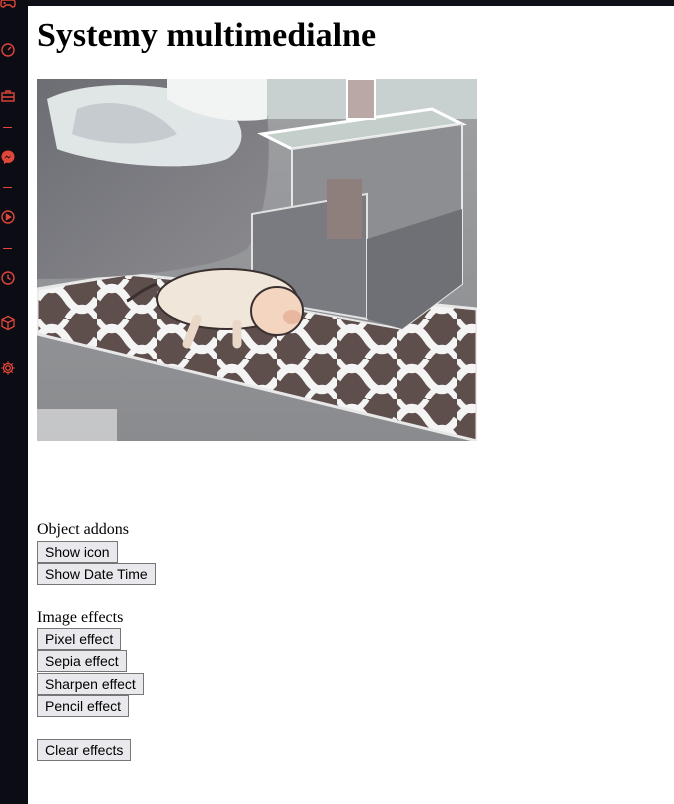 This screenshot has height=804, width=674. I want to click on image-effects-label: Image effects, so click(80, 617).